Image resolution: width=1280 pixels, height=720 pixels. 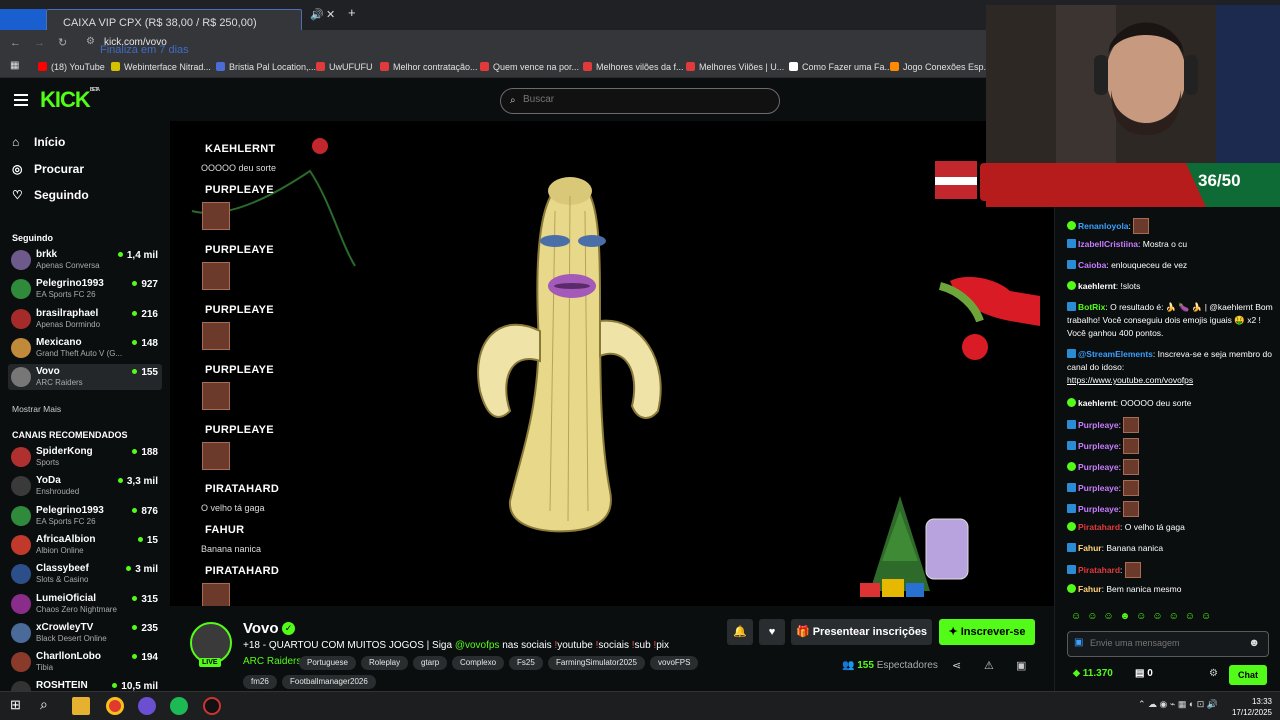 What do you see at coordinates (85, 260) in the screenshot?
I see `channel-row: brkk Apenas Conversa 1,4 mil` at bounding box center [85, 260].